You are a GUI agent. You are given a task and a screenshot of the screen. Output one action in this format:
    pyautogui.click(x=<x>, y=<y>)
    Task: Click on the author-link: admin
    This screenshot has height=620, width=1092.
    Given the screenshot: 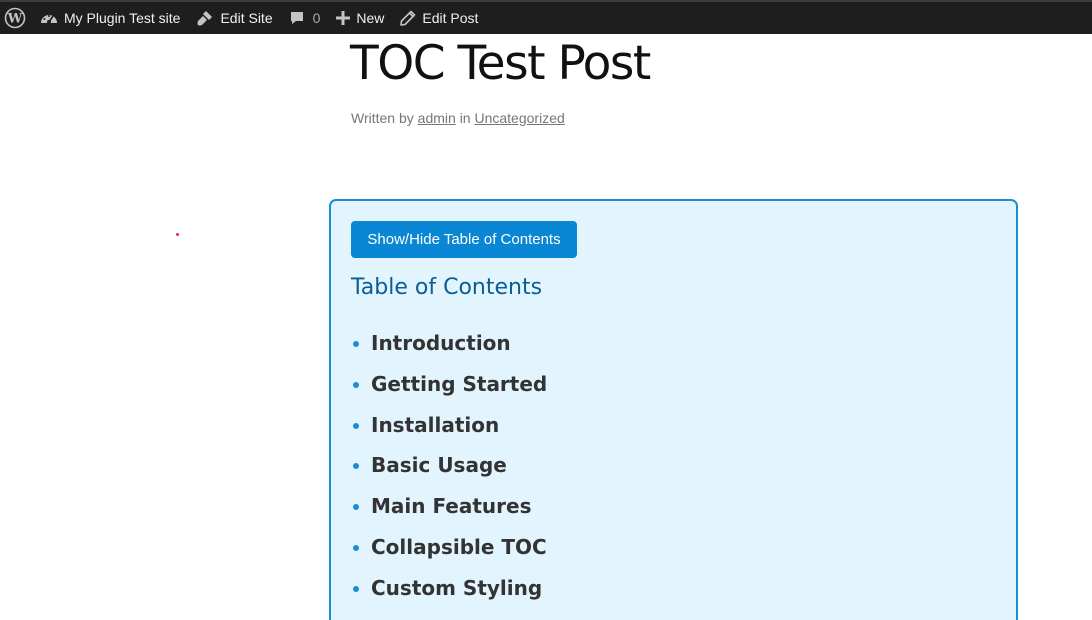 What is the action you would take?
    pyautogui.click(x=437, y=118)
    